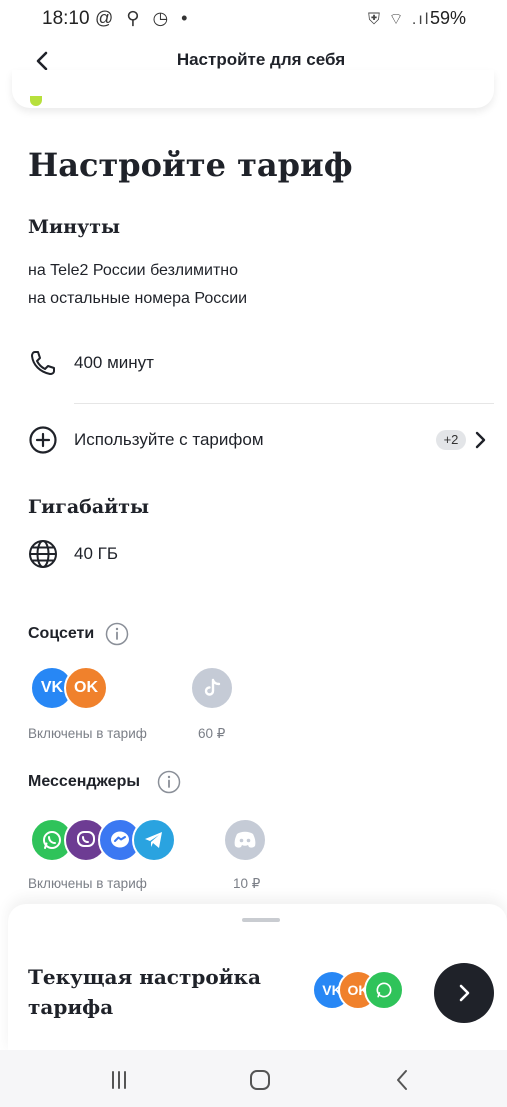  Describe the element at coordinates (119, 1080) in the screenshot. I see `recent-apps-icon` at that location.